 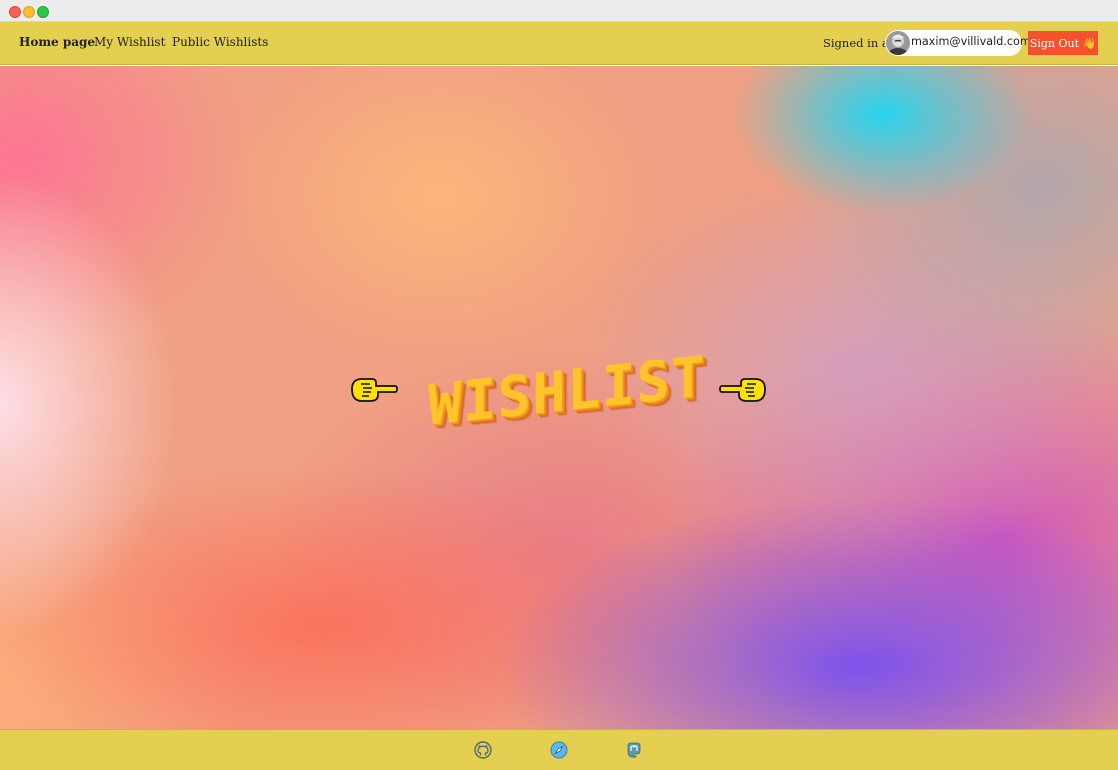 I want to click on user-badge: maxim@villivald.com, so click(x=958, y=43).